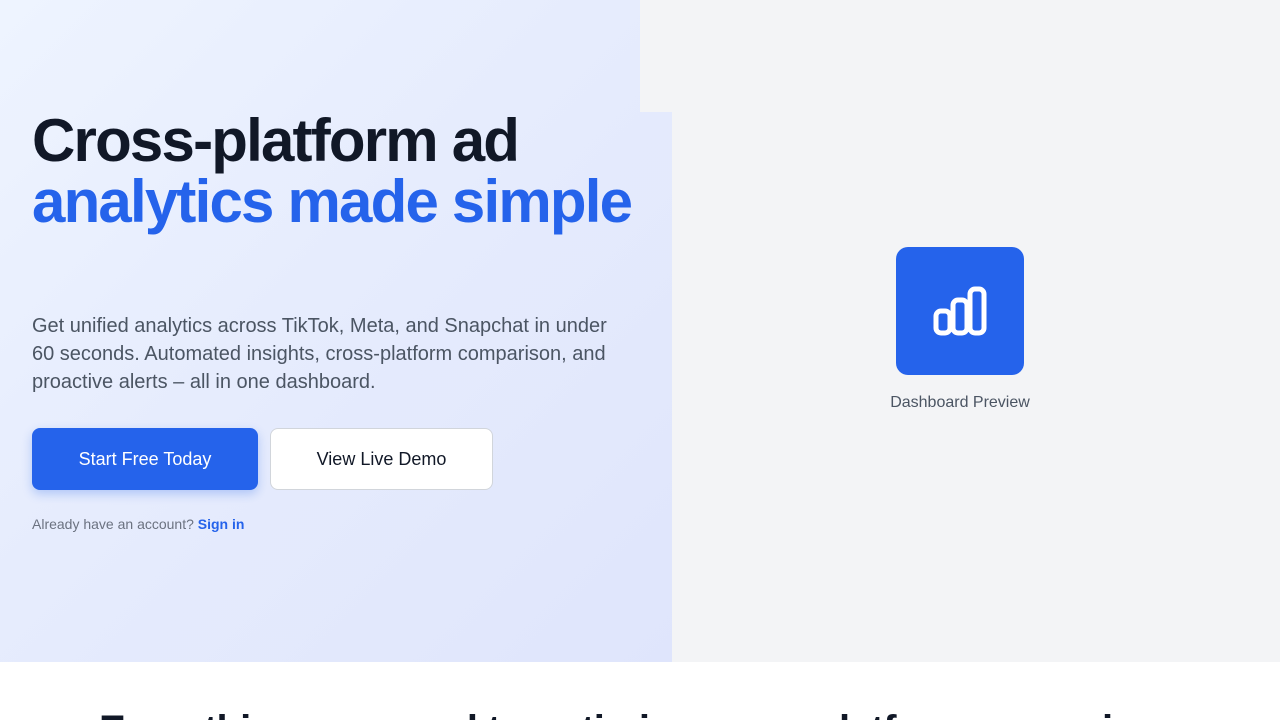 The image size is (1280, 720). I want to click on hero-headline: Cross-platform ad analytics made simple, so click(332, 171).